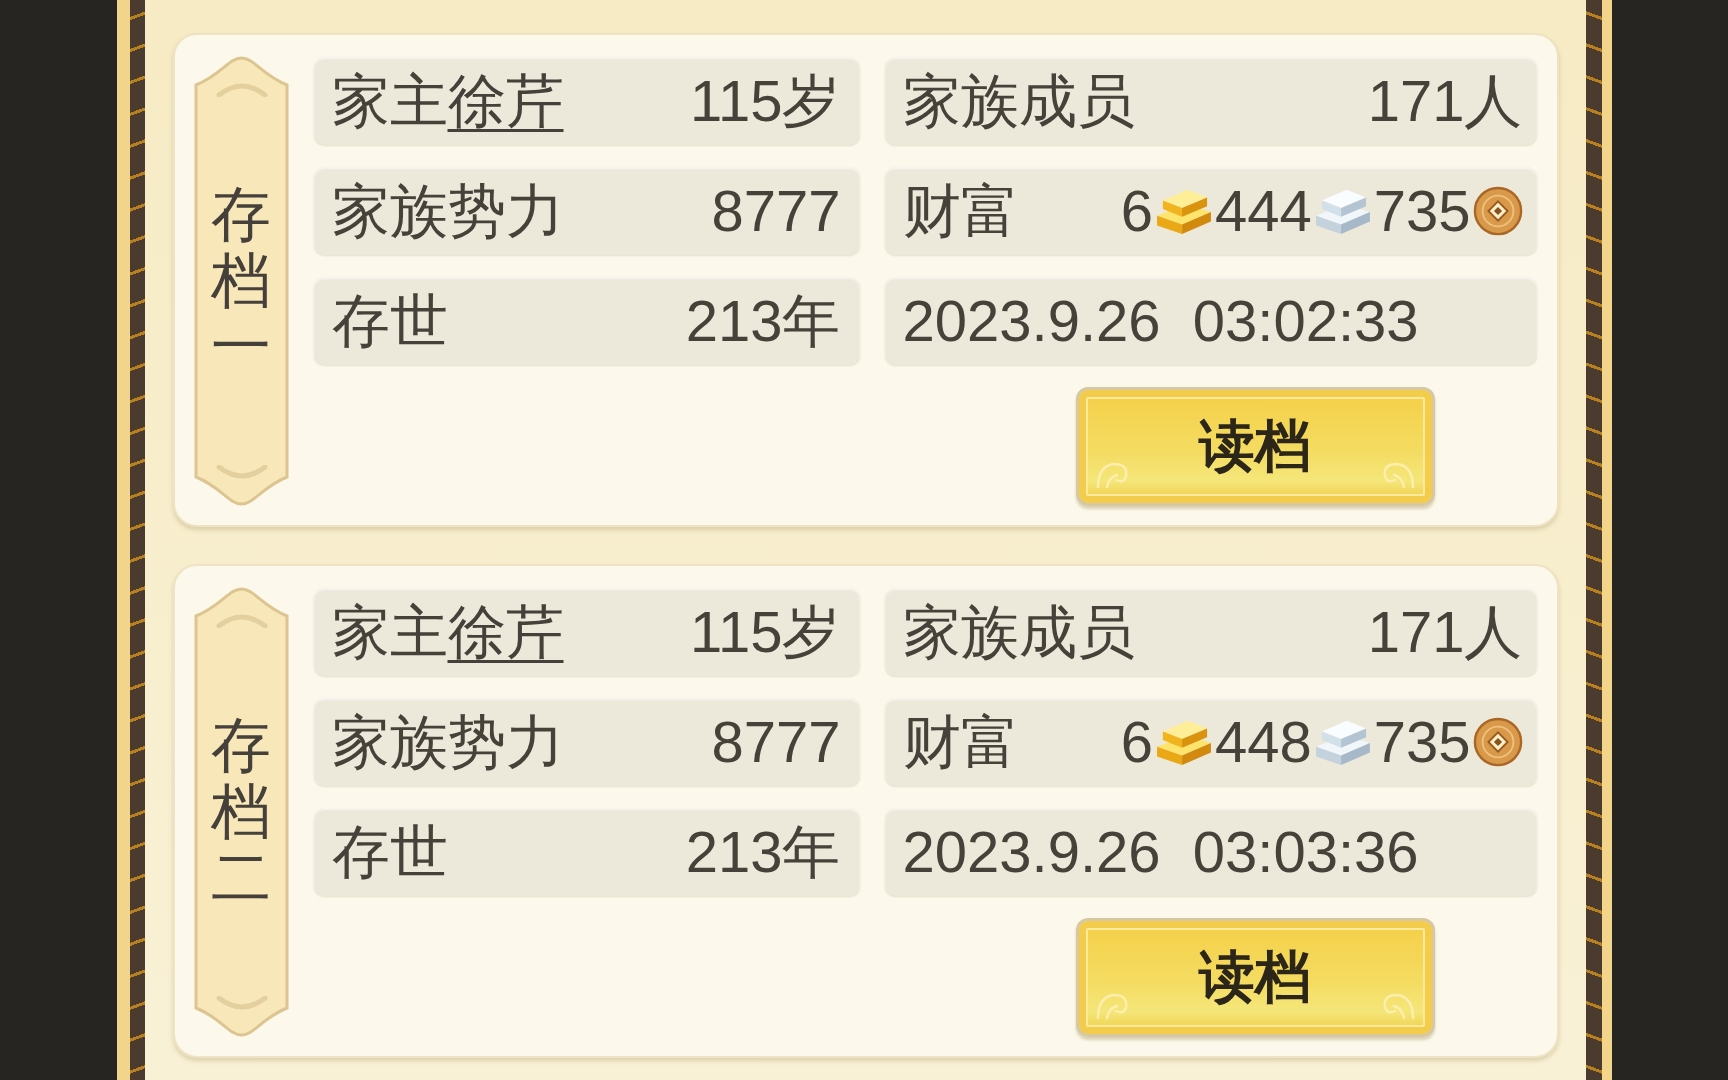 This screenshot has width=1728, height=1080. What do you see at coordinates (241, 281) in the screenshot?
I see `save-slot-title: 存档一` at bounding box center [241, 281].